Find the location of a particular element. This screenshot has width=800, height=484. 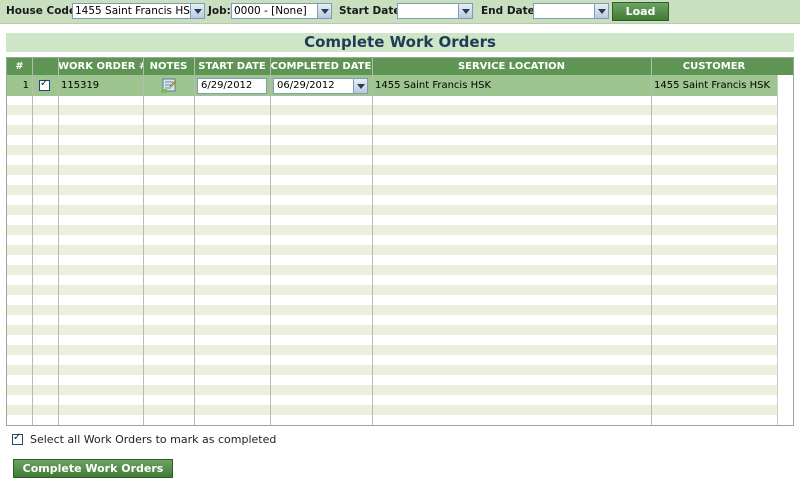

house-code-select: 1455 Saint Francis HSK is located at coordinates (138, 11).